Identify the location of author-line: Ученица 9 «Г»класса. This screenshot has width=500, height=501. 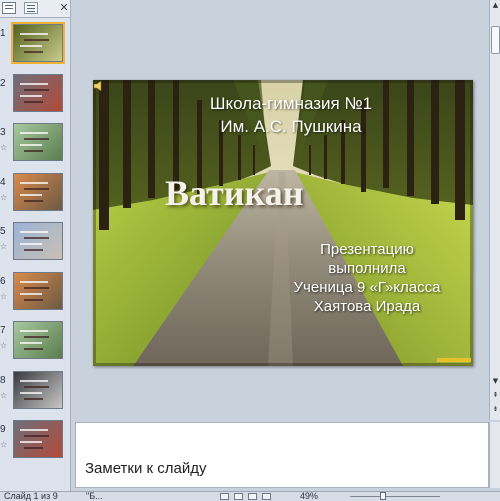
(367, 287).